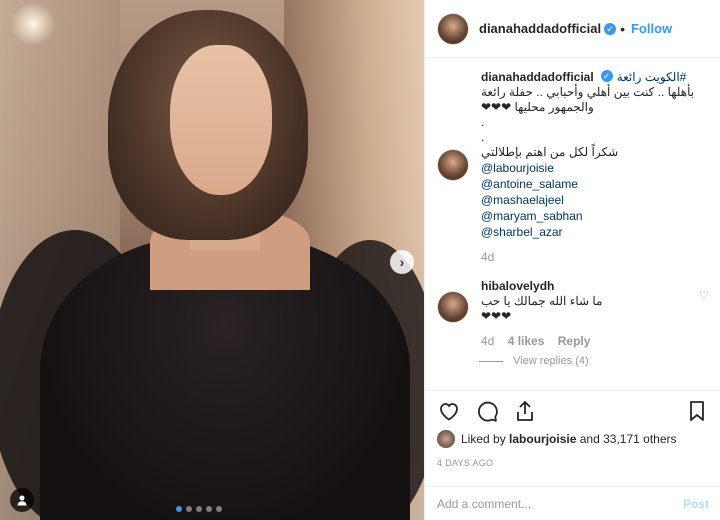 Image resolution: width=720 pixels, height=520 pixels. Describe the element at coordinates (651, 28) in the screenshot. I see `follow-button: Follow` at that location.